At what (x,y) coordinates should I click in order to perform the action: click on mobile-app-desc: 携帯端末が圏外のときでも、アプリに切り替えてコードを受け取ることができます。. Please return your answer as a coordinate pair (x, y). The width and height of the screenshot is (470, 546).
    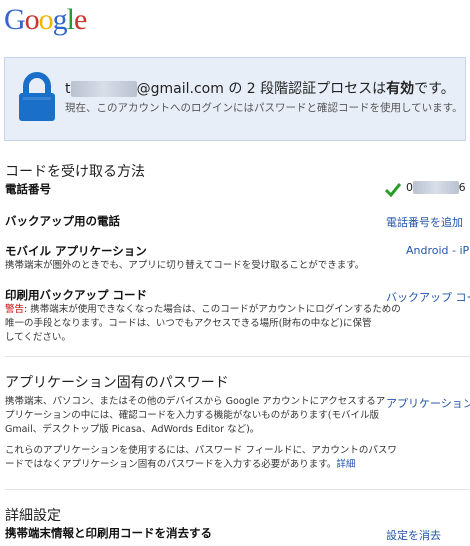
    Looking at the image, I should click on (185, 265).